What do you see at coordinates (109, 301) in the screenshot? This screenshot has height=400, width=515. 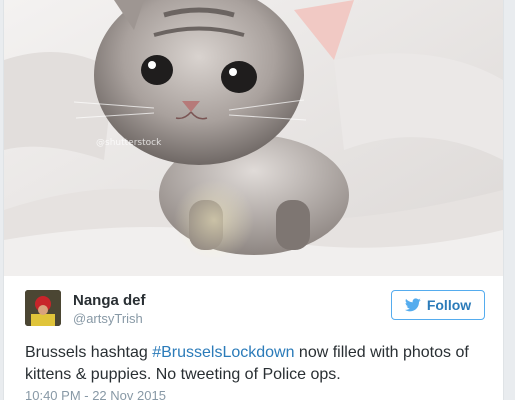 I see `display-name: Nanga def` at bounding box center [109, 301].